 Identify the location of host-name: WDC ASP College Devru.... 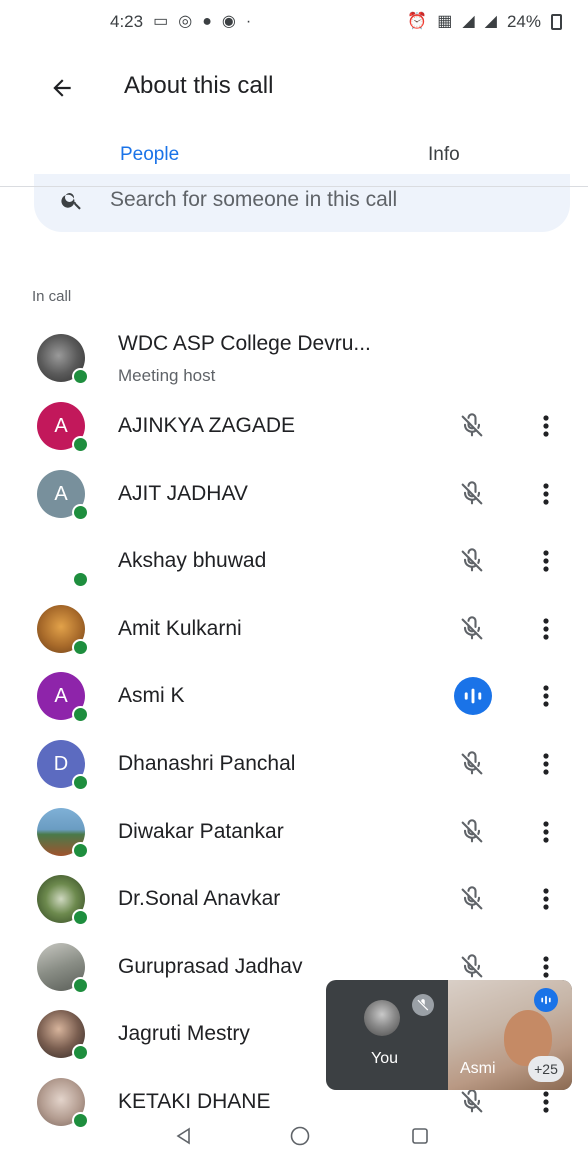
(244, 343).